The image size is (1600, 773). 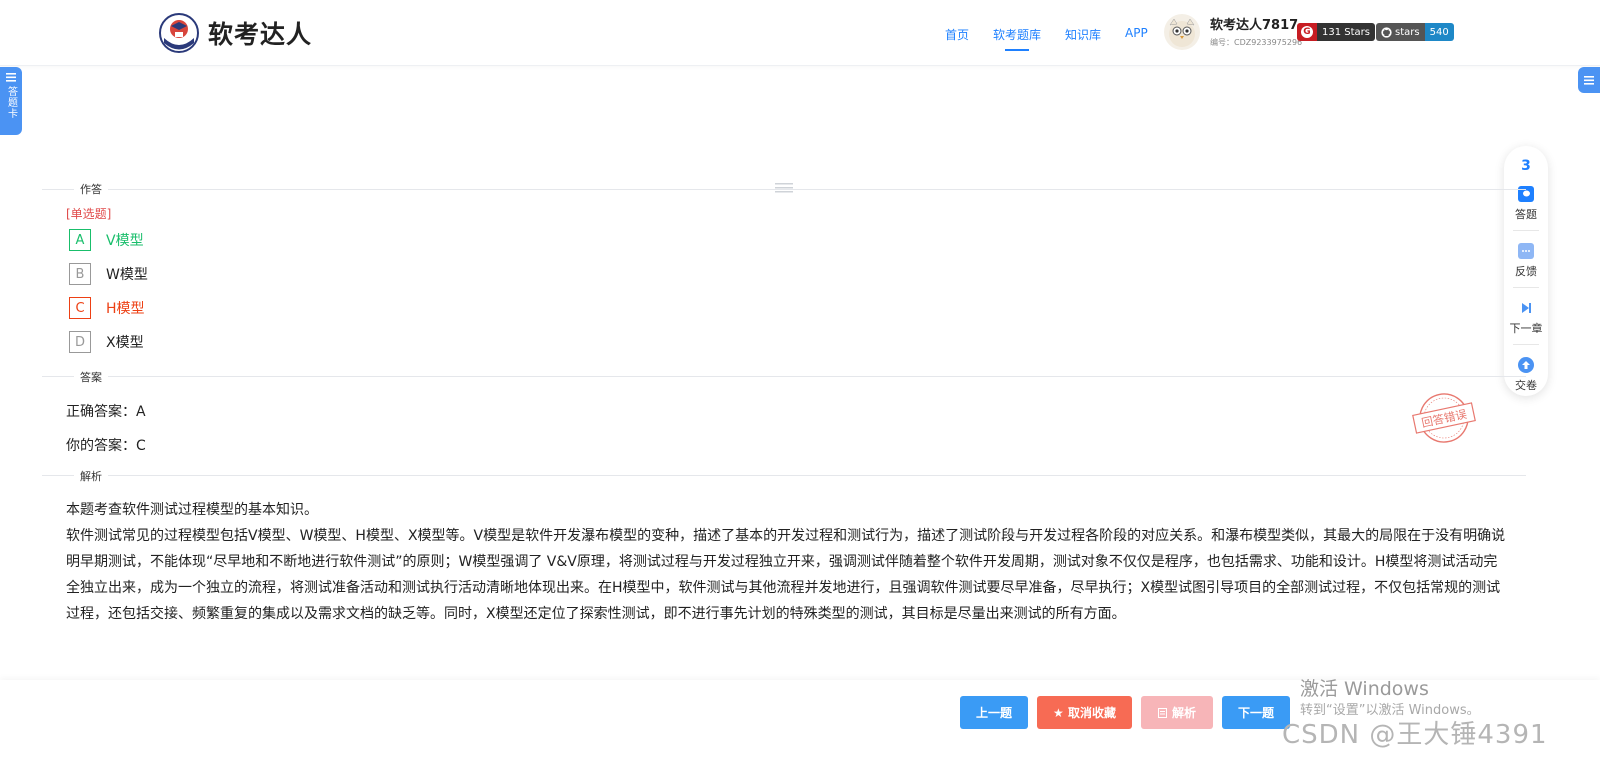 What do you see at coordinates (80, 308) in the screenshot?
I see `option-c-letter: C` at bounding box center [80, 308].